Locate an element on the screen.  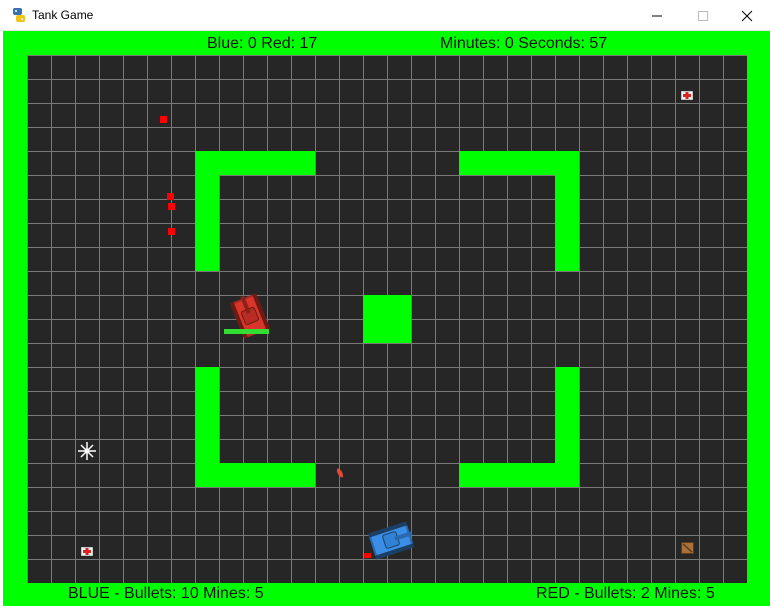
red-status-readout: RED - Bullets: 2 Mines: 5 is located at coordinates (625, 593).